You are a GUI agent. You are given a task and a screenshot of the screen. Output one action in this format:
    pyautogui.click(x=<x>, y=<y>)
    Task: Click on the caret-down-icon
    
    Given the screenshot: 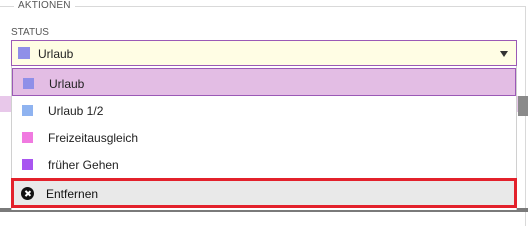 What is the action you would take?
    pyautogui.click(x=504, y=54)
    